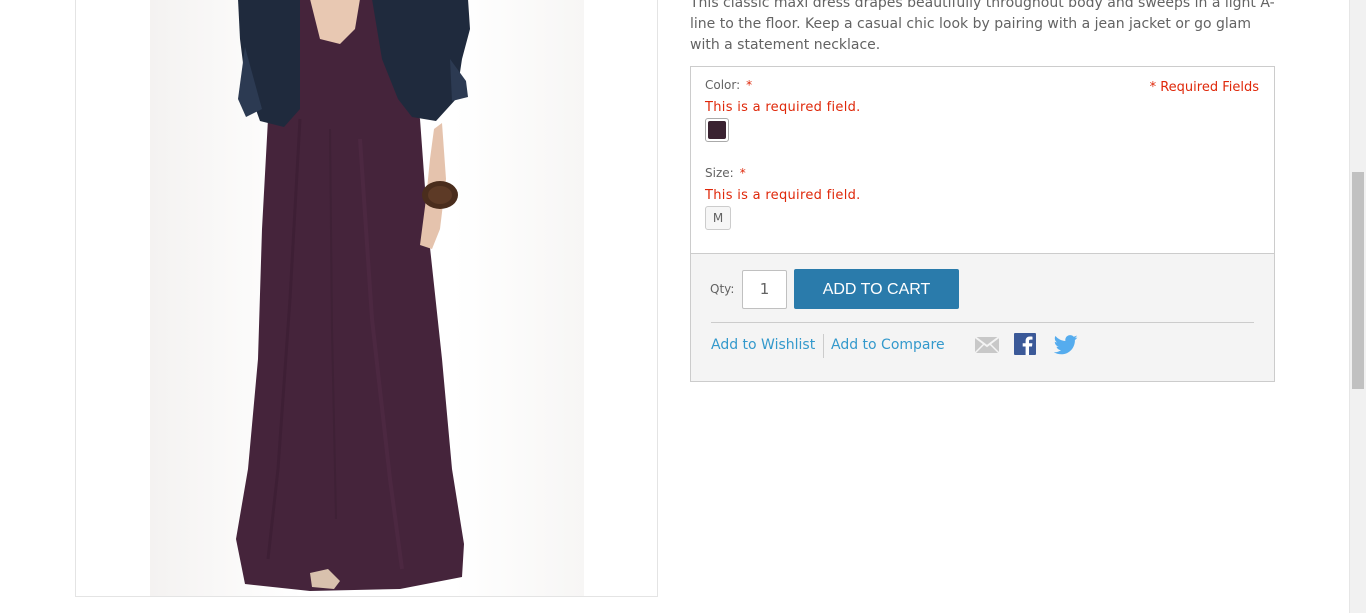 The image size is (1366, 613). What do you see at coordinates (1025, 346) in the screenshot?
I see `facebook-icon` at bounding box center [1025, 346].